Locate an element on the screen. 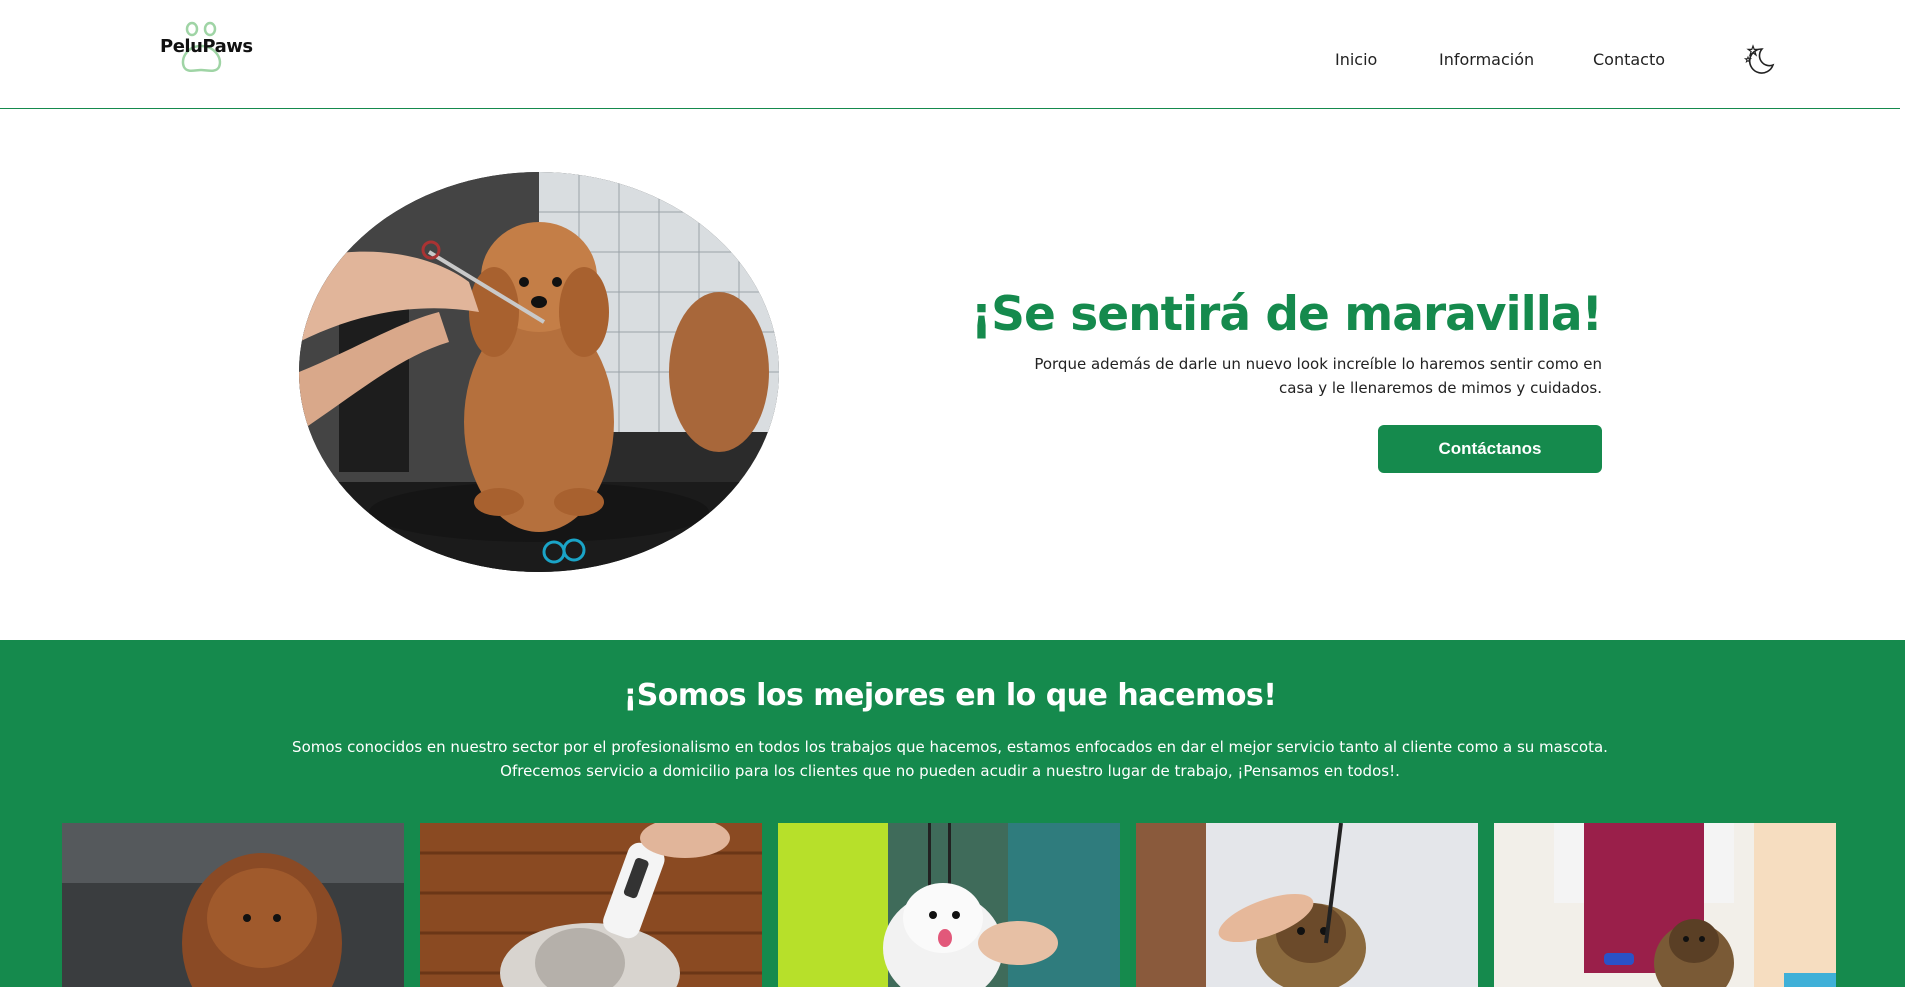  brand-logo: PeluPaws is located at coordinates (205, 47).